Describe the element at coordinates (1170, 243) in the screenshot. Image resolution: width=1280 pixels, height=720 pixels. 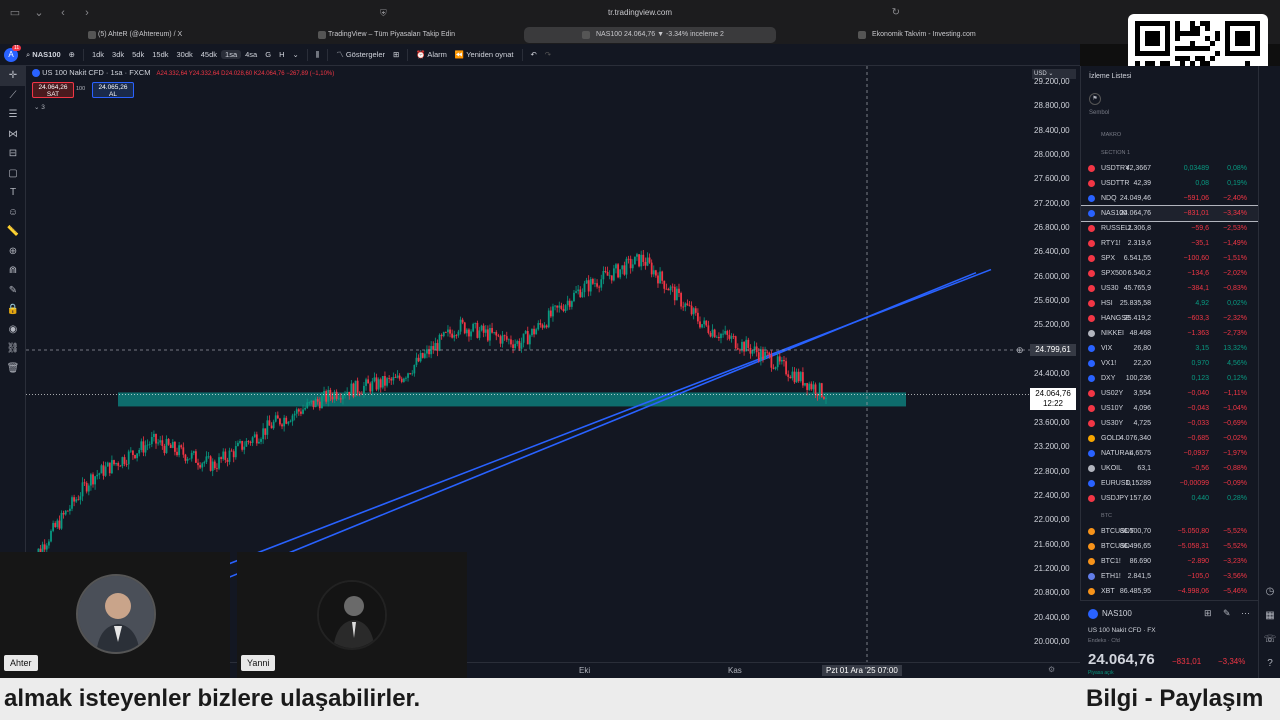
I see `watchlist-row-rty1!: RTY1! 2.319,6 −35,1 −1,49%` at that location.